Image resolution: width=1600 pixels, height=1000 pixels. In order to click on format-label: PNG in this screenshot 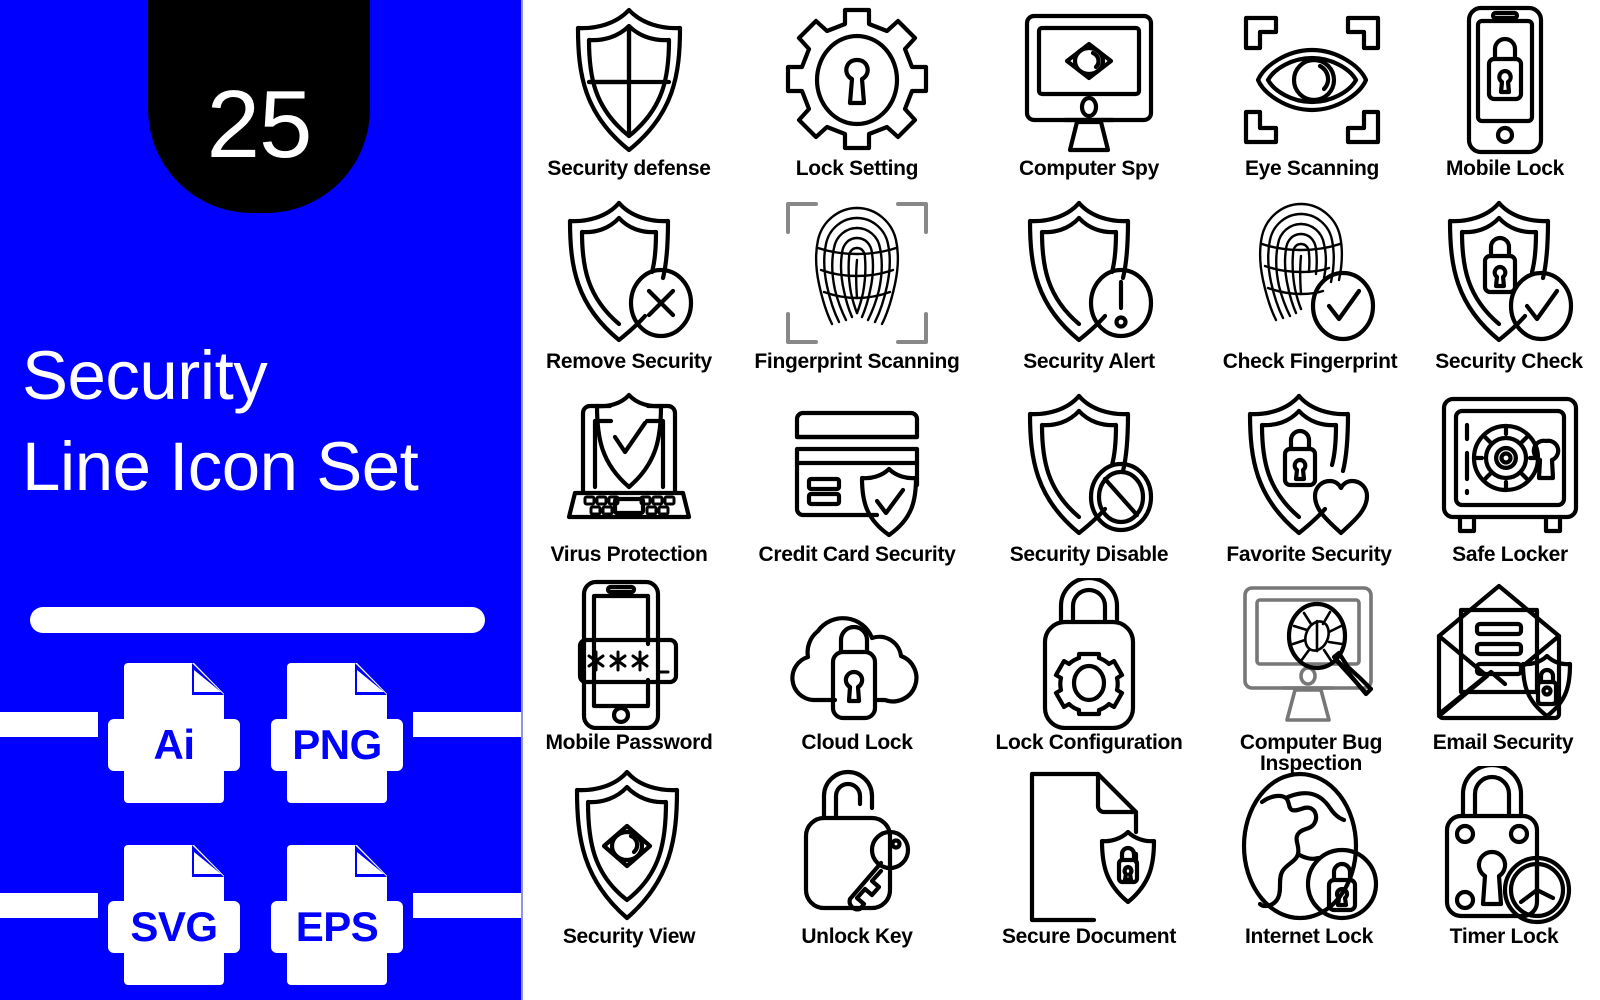, I will do `click(337, 744)`.